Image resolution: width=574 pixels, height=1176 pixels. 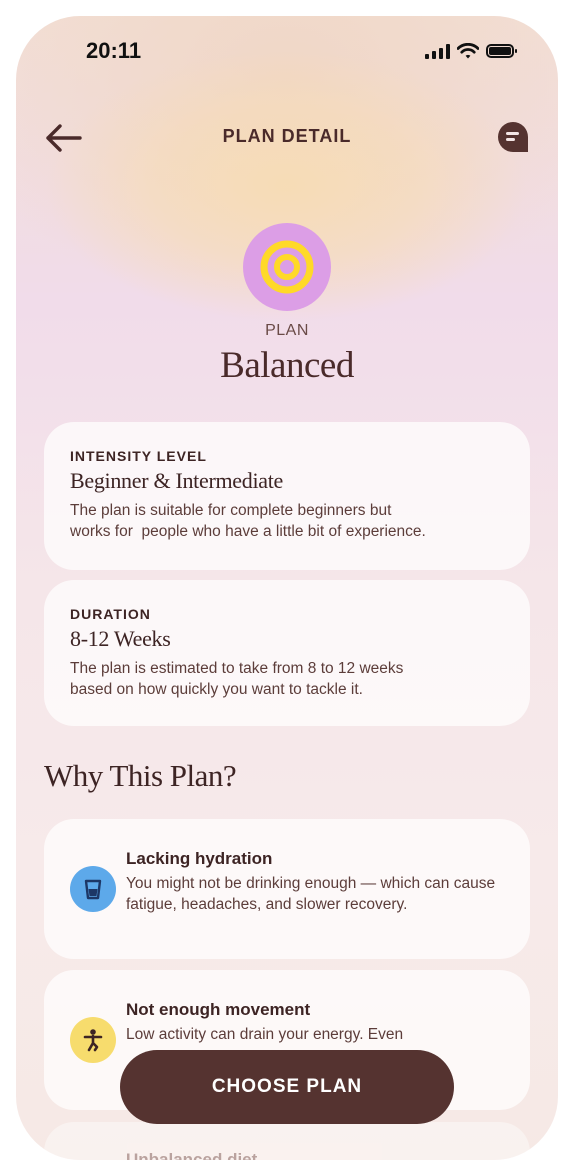 What do you see at coordinates (120, 638) in the screenshot?
I see `duration-heading: 8-12 Weeks` at bounding box center [120, 638].